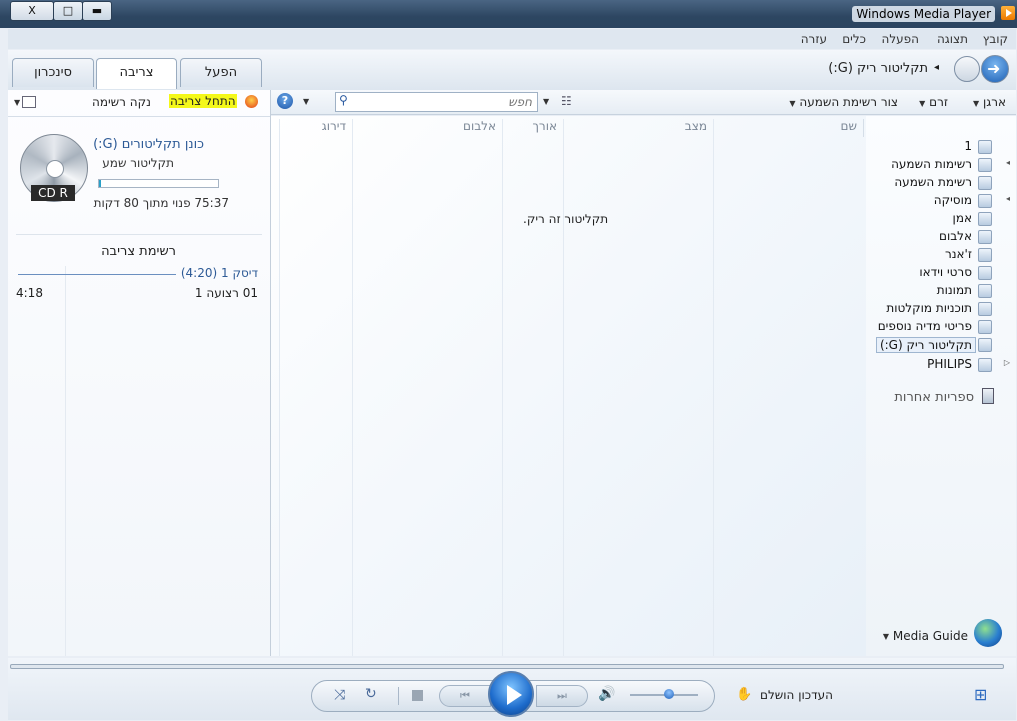 This screenshot has width=1017, height=721. Describe the element at coordinates (854, 39) in the screenshot. I see `menu-tools: כלים` at that location.